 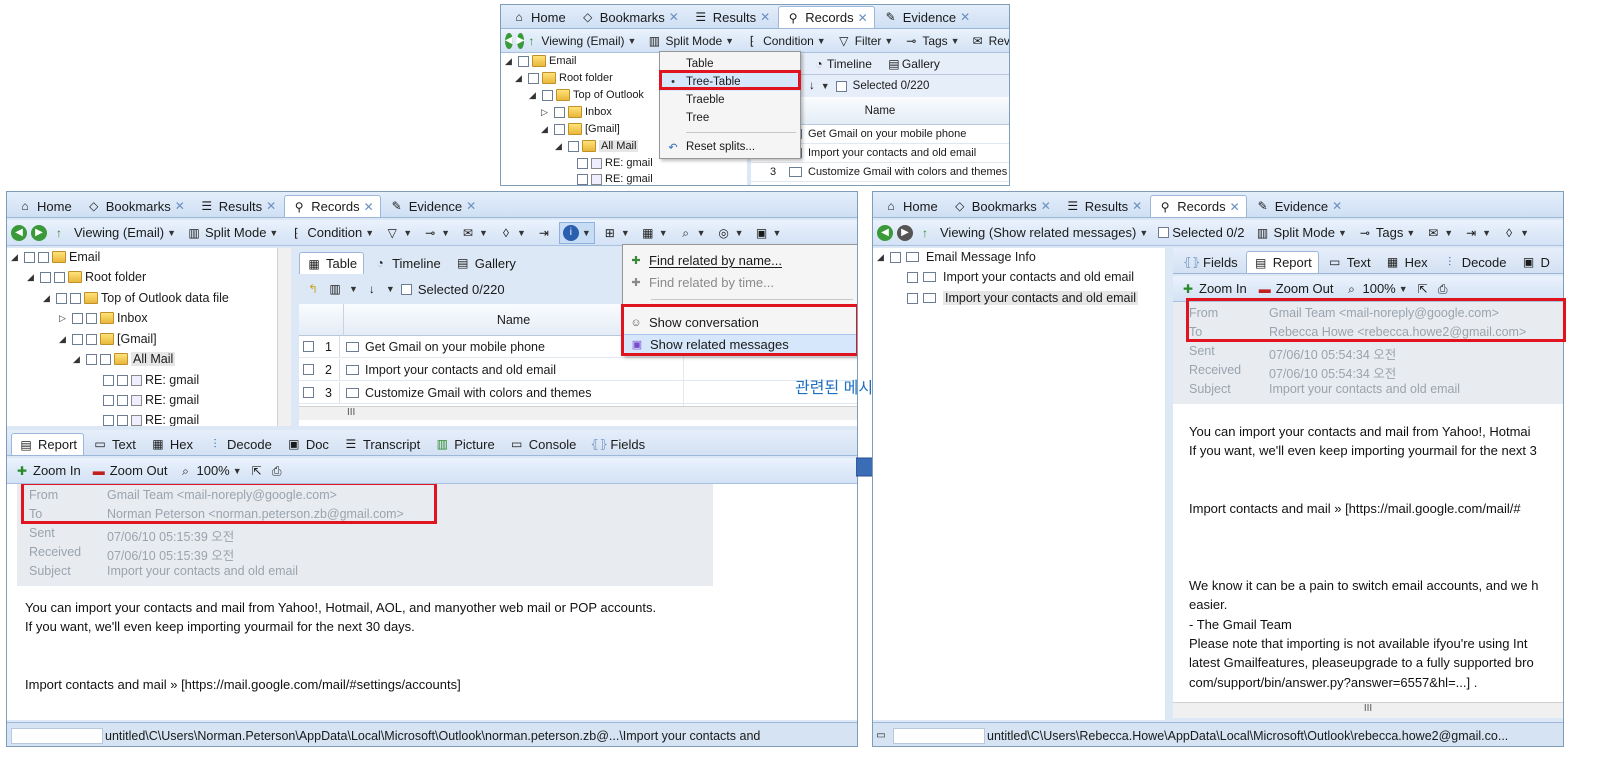 What do you see at coordinates (616, 233) in the screenshot?
I see `tree-dropdown: ⊞ ▼` at bounding box center [616, 233].